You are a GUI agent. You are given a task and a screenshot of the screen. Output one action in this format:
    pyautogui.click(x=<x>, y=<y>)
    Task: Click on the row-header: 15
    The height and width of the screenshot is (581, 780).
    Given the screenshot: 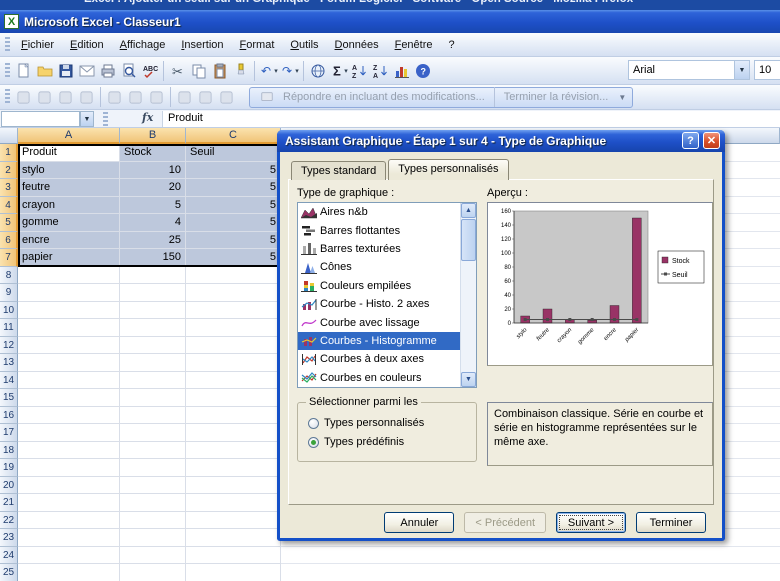 What is the action you would take?
    pyautogui.click(x=9, y=398)
    